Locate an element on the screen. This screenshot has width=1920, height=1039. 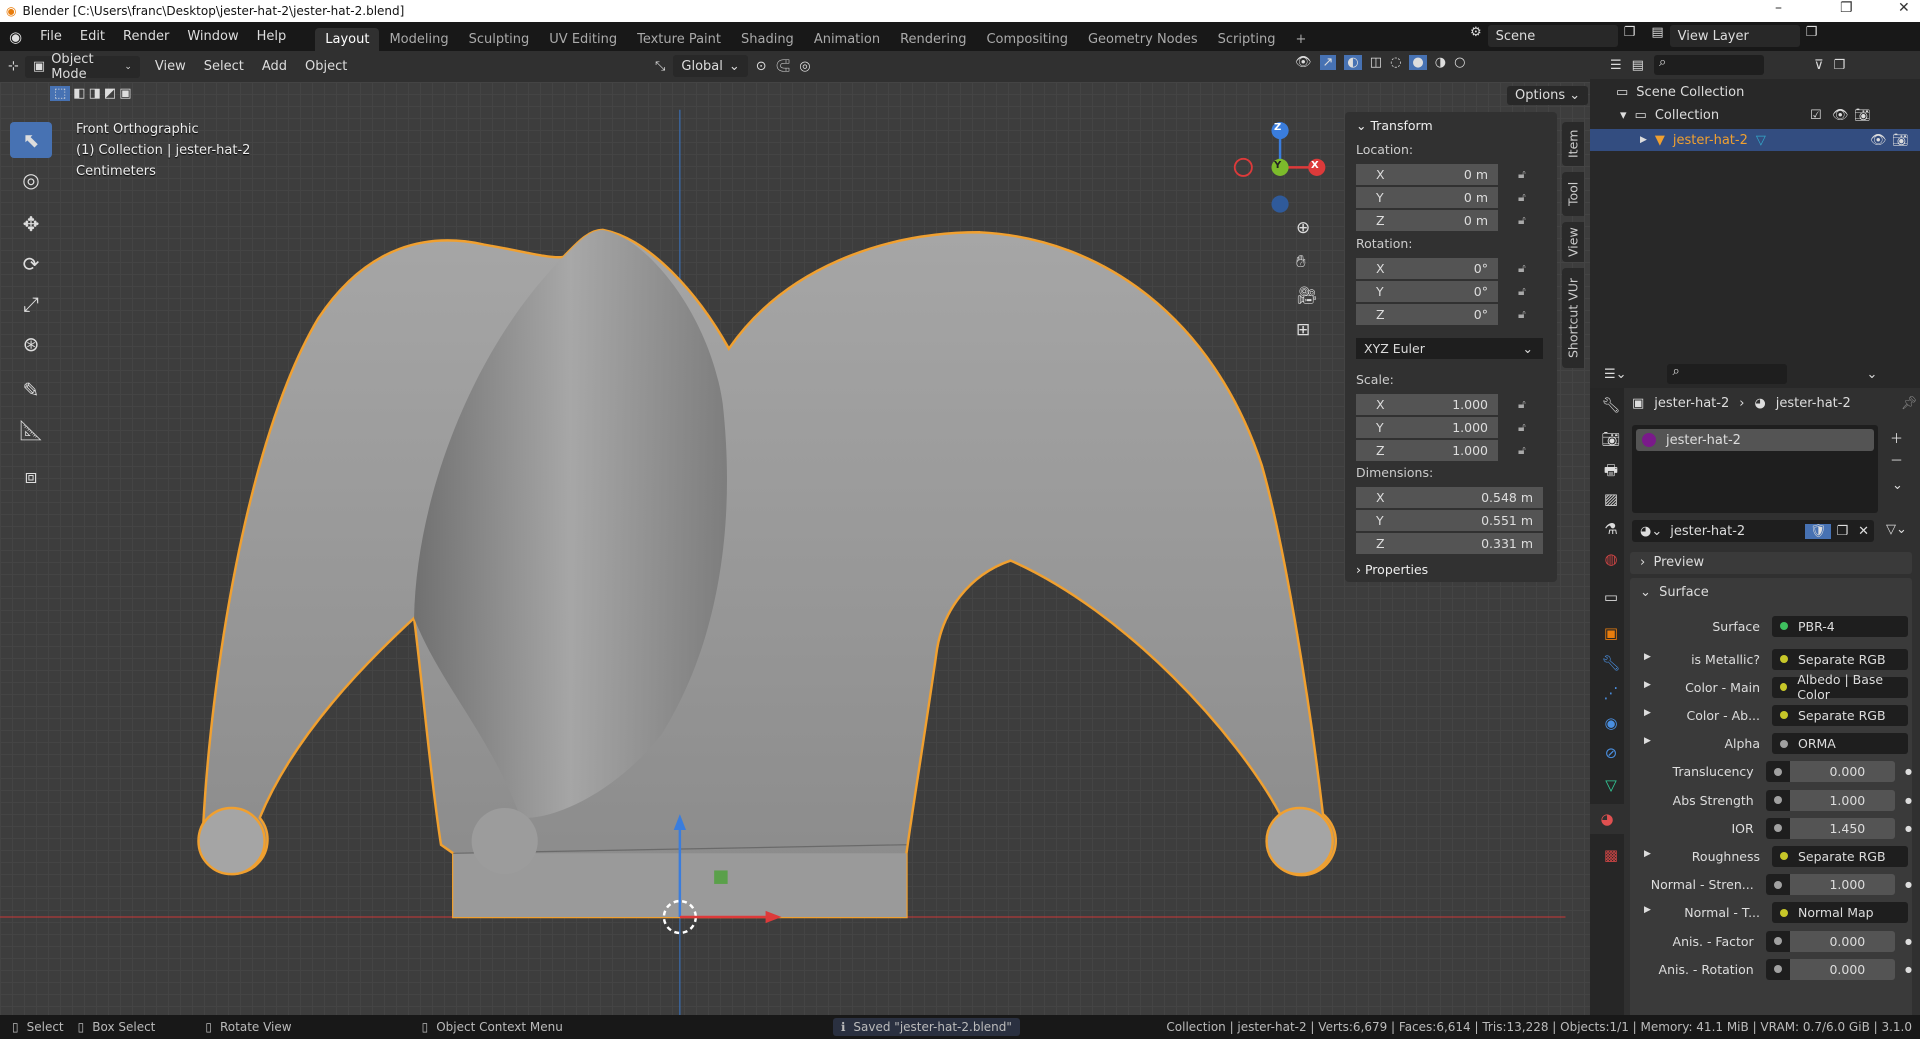
checkbox-icon: ☑ is located at coordinates (1816, 115).